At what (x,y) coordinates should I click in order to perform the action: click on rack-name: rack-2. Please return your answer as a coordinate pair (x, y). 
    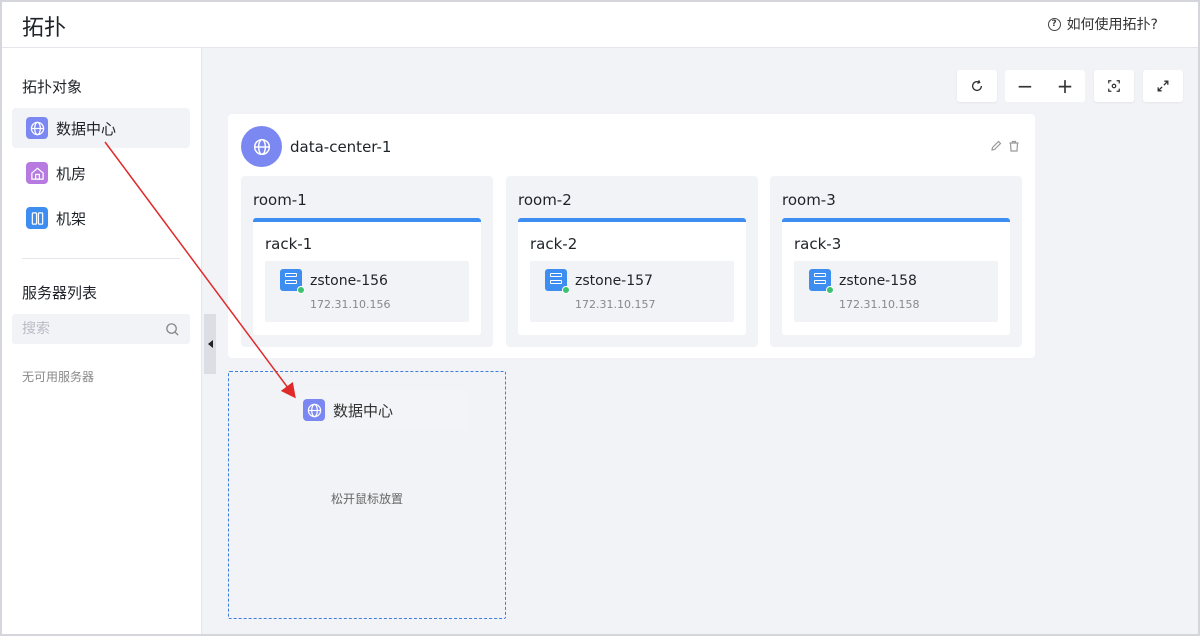
    Looking at the image, I should click on (554, 244).